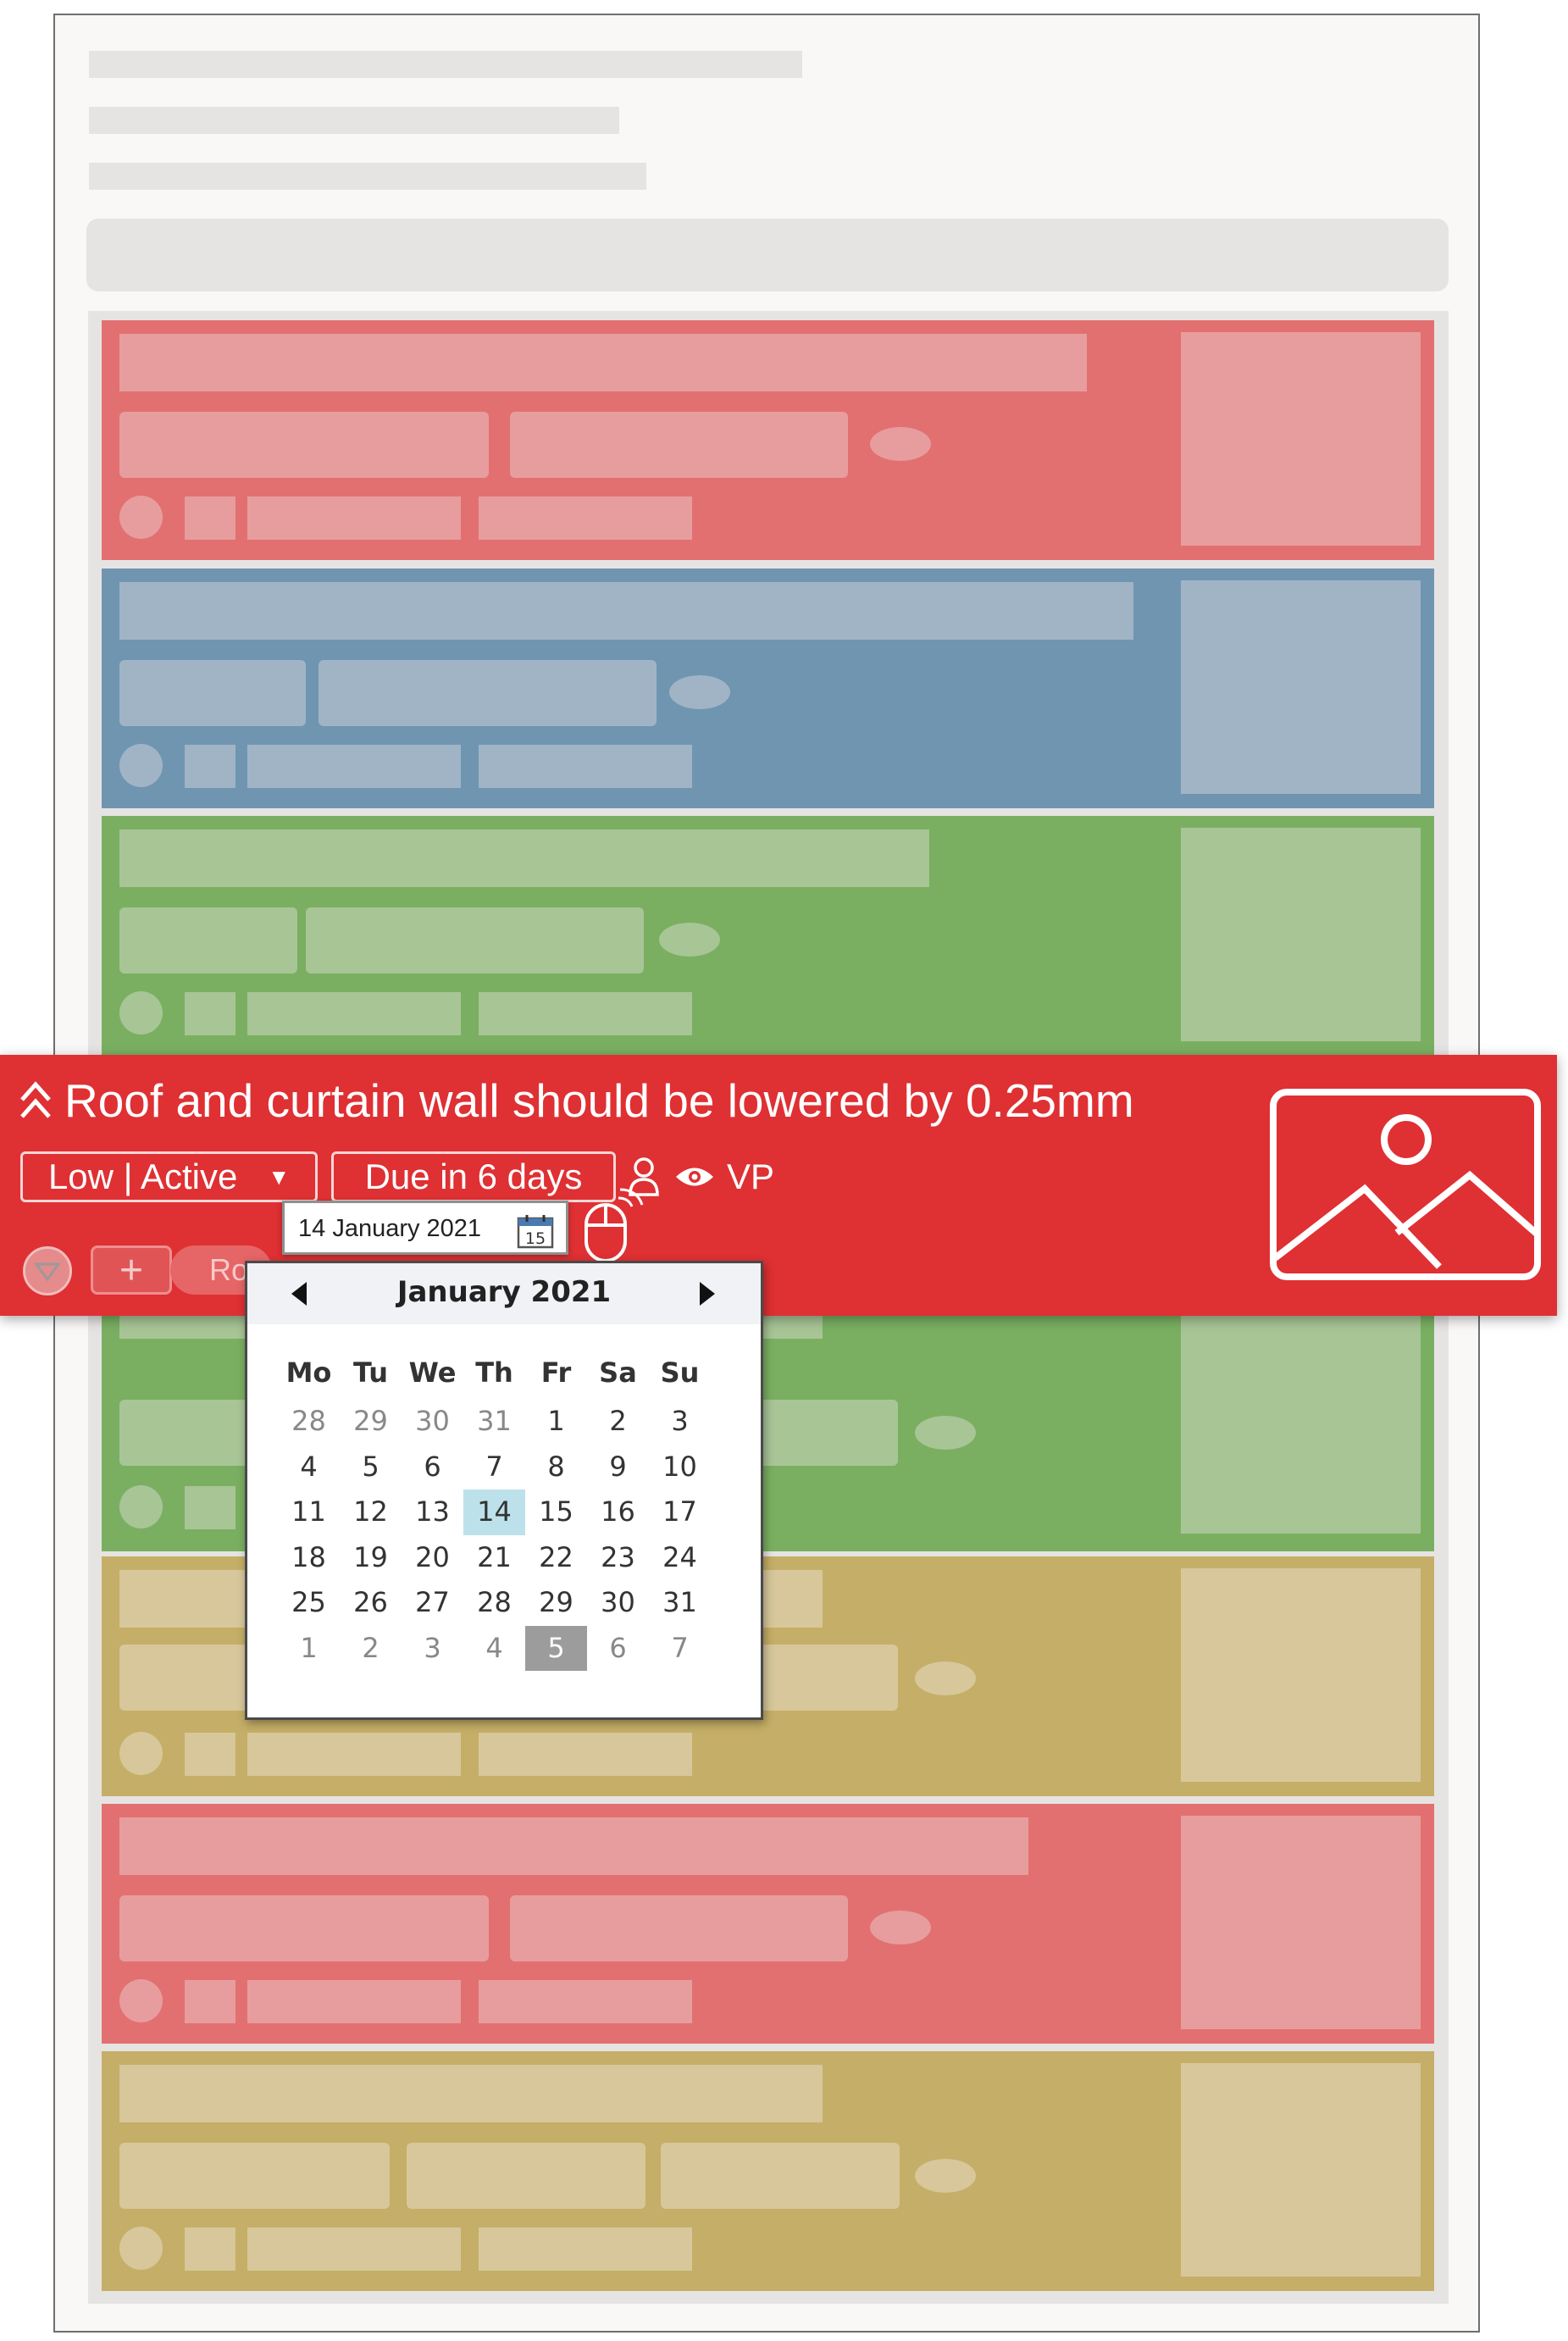  What do you see at coordinates (371, 1603) in the screenshot?
I see `calendar-day: 26` at bounding box center [371, 1603].